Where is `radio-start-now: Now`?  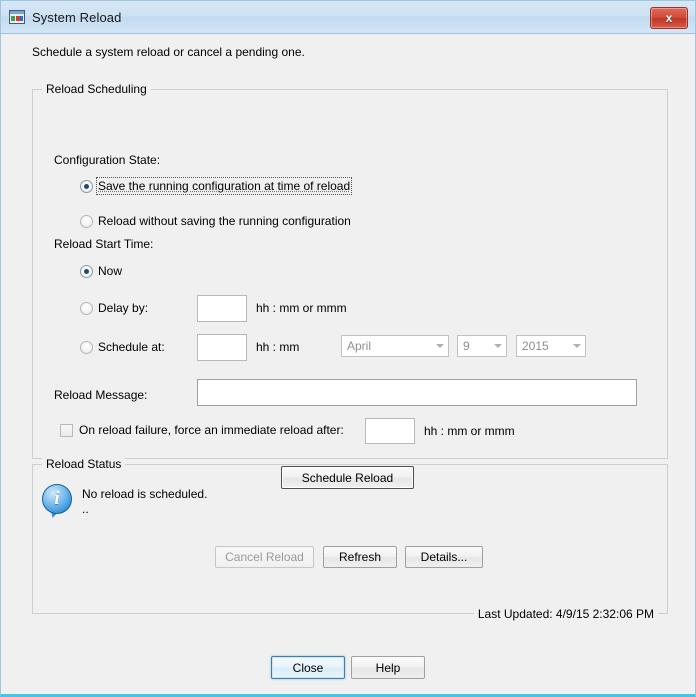
radio-start-now: Now is located at coordinates (101, 271).